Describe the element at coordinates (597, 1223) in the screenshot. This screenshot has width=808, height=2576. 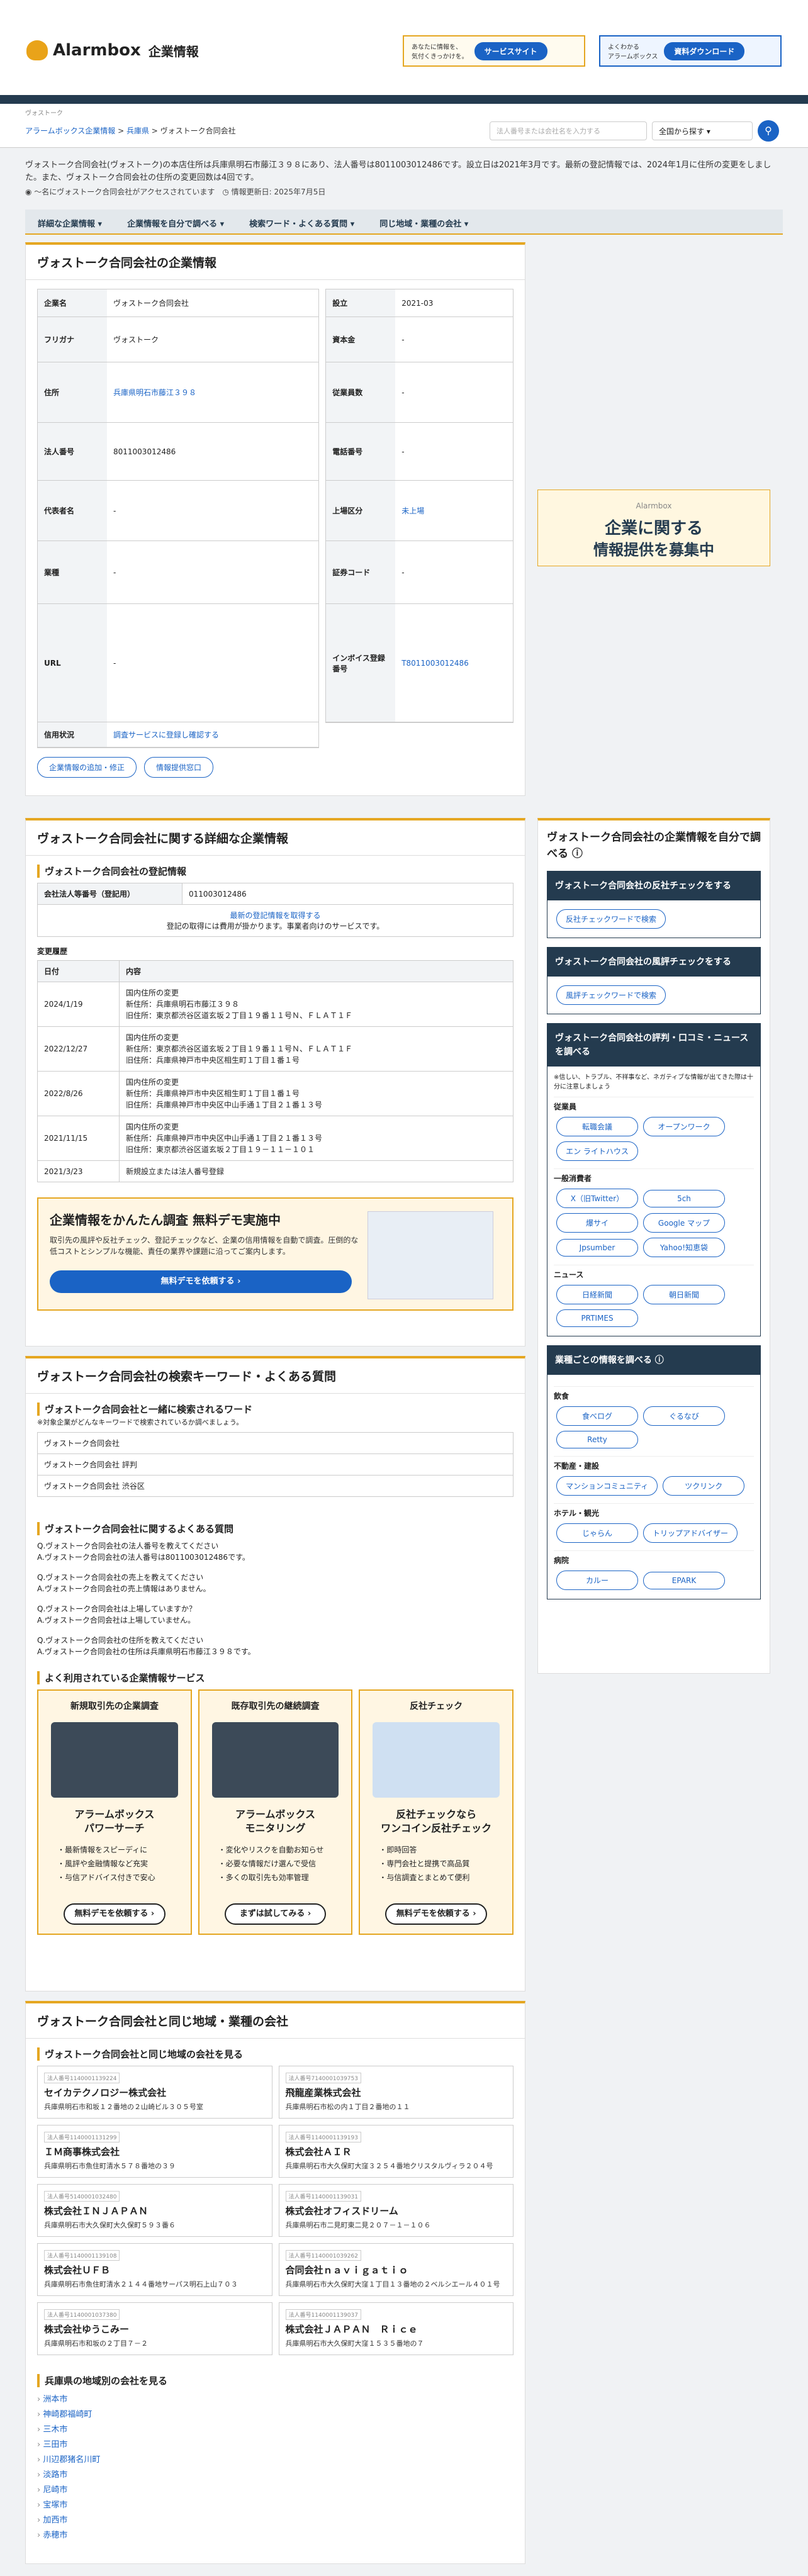
I see `site-link-button: 爆サイ` at that location.